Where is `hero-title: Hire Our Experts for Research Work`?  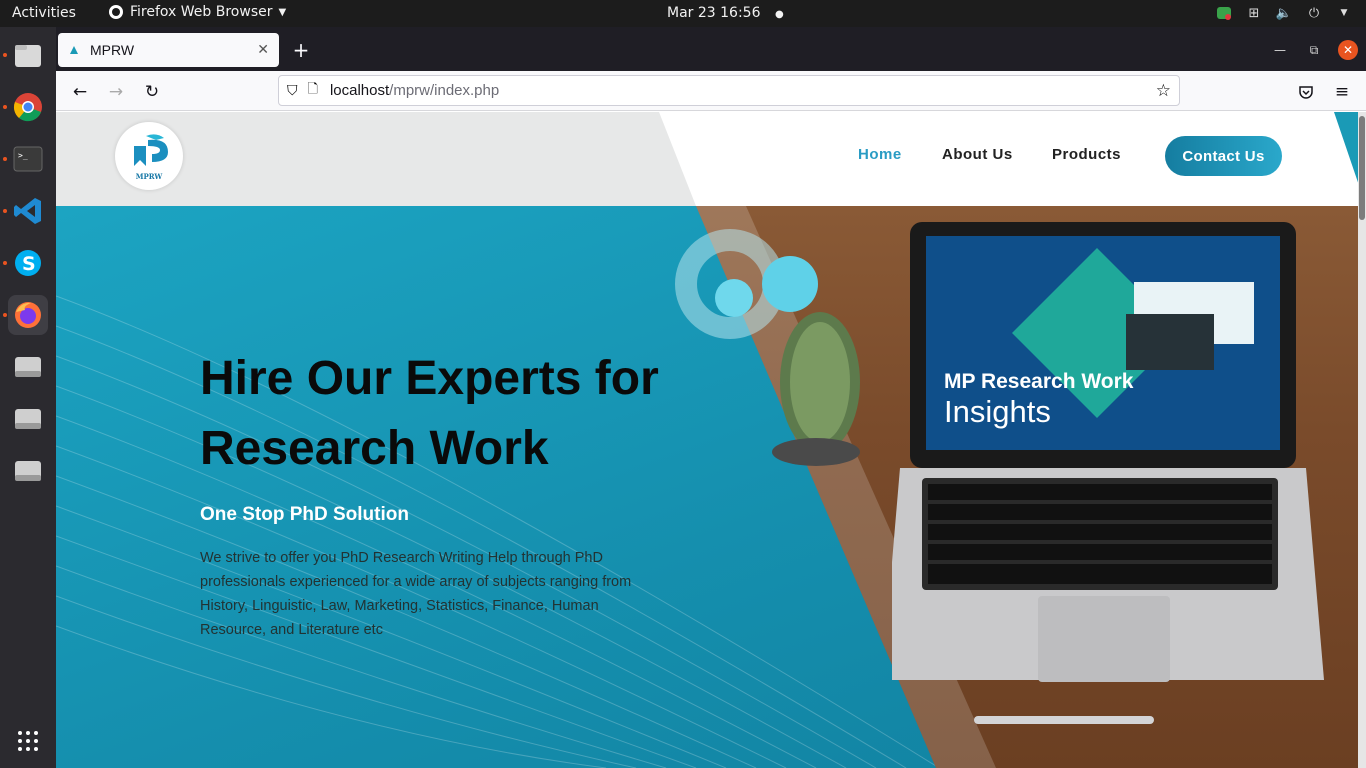 hero-title: Hire Our Experts for Research Work is located at coordinates (429, 413).